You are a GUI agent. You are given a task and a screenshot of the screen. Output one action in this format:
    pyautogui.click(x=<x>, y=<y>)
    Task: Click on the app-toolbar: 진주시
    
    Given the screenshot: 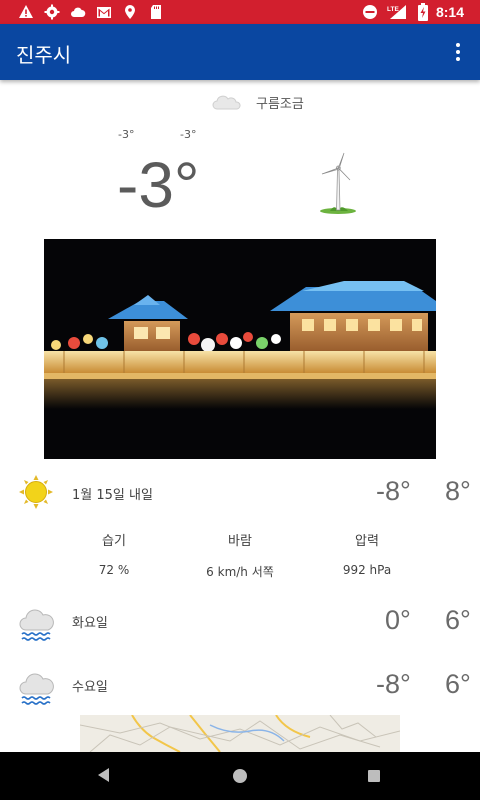 What is the action you would take?
    pyautogui.click(x=240, y=52)
    